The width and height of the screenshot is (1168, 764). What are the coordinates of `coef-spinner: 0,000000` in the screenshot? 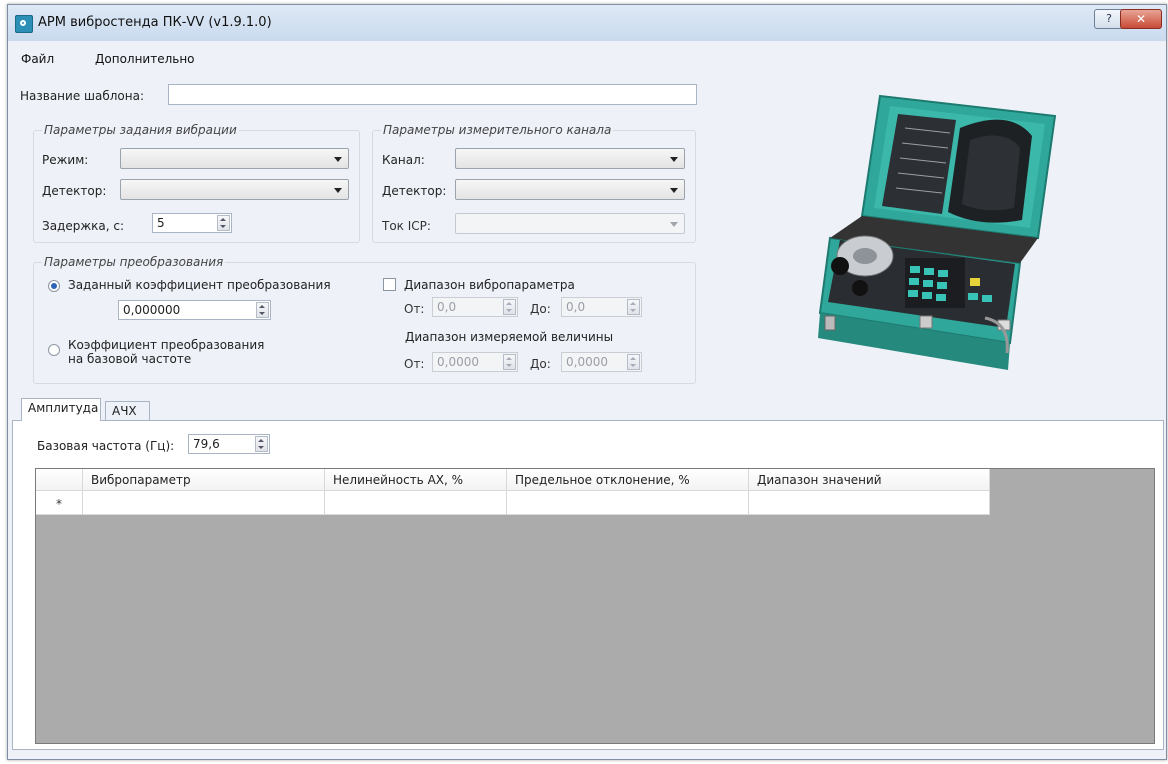 It's located at (194, 310).